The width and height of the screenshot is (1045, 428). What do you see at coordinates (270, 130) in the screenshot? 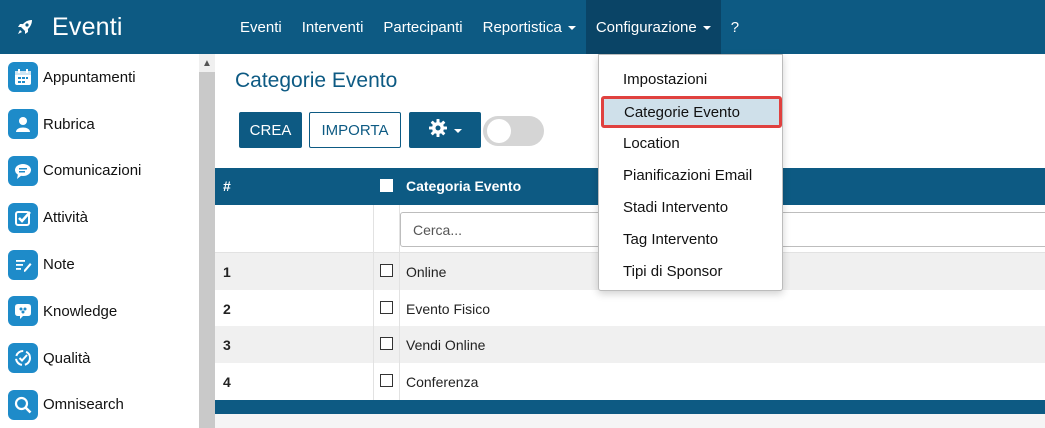
I see `create-button: CREA` at bounding box center [270, 130].